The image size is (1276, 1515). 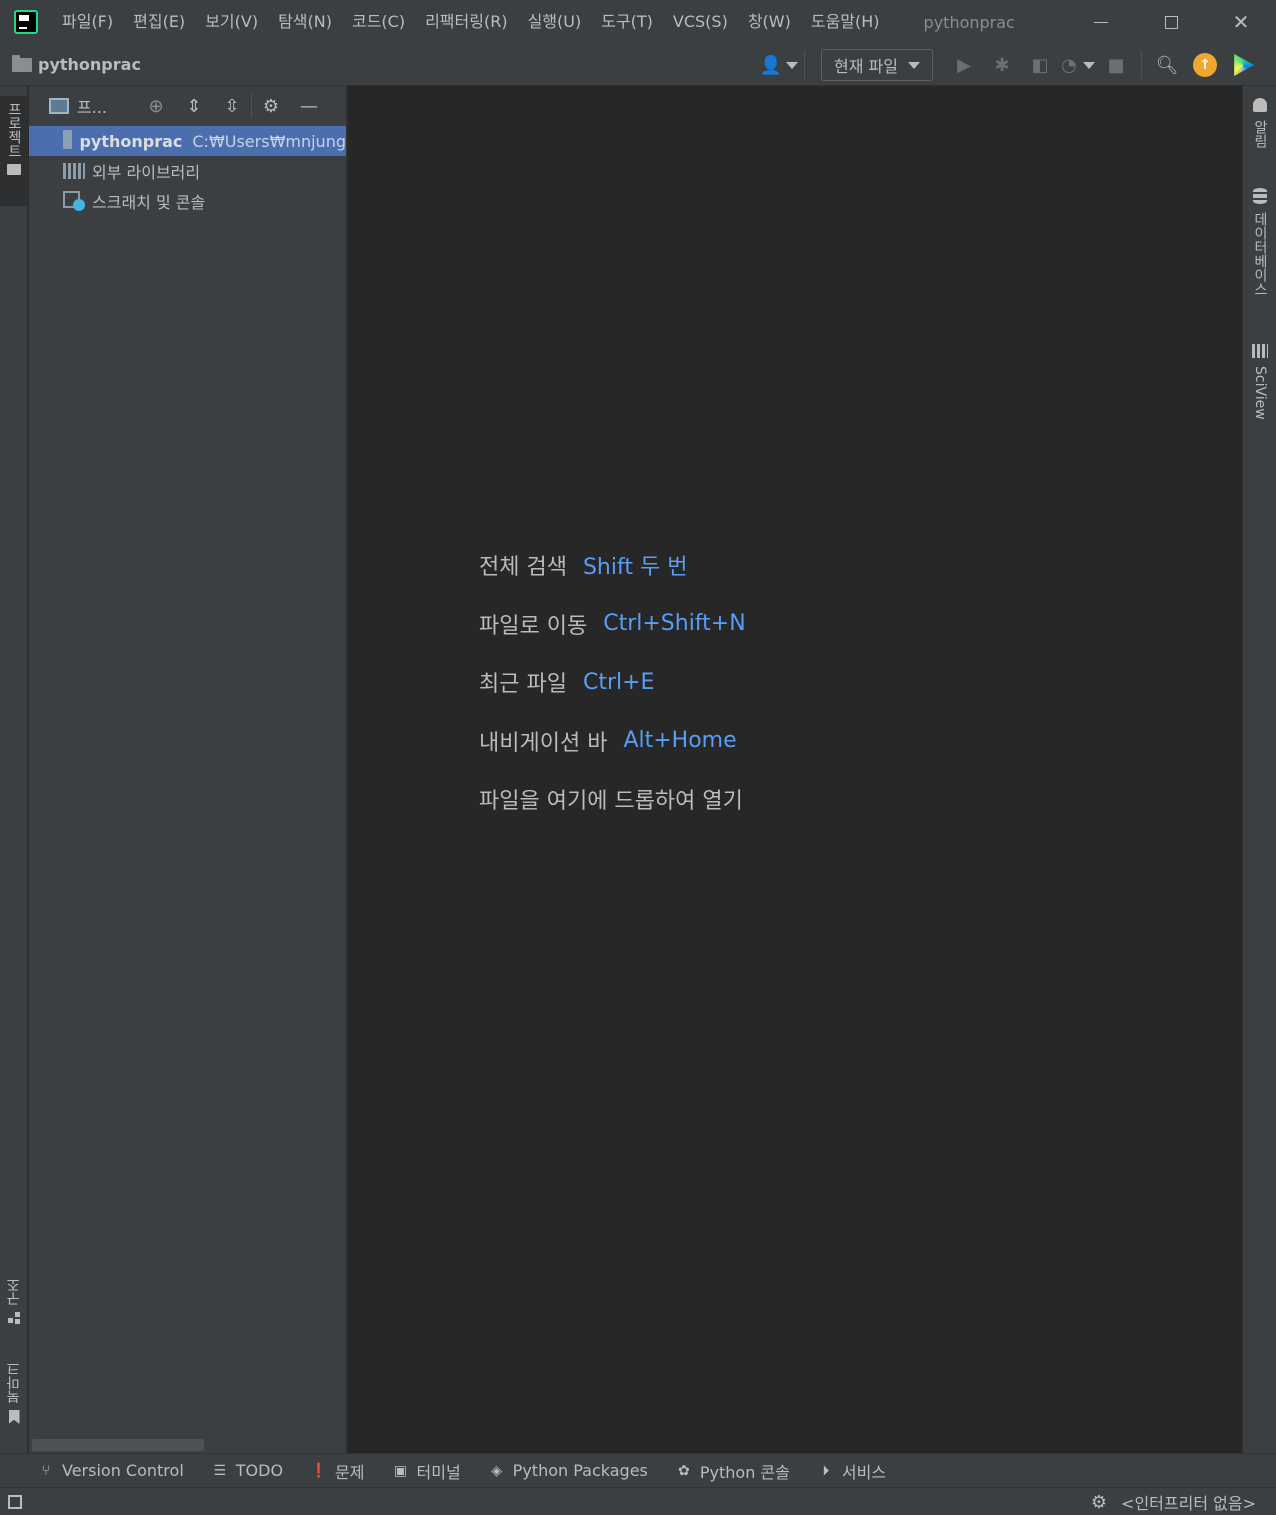 What do you see at coordinates (779, 65) in the screenshot?
I see `account-button: 👤` at bounding box center [779, 65].